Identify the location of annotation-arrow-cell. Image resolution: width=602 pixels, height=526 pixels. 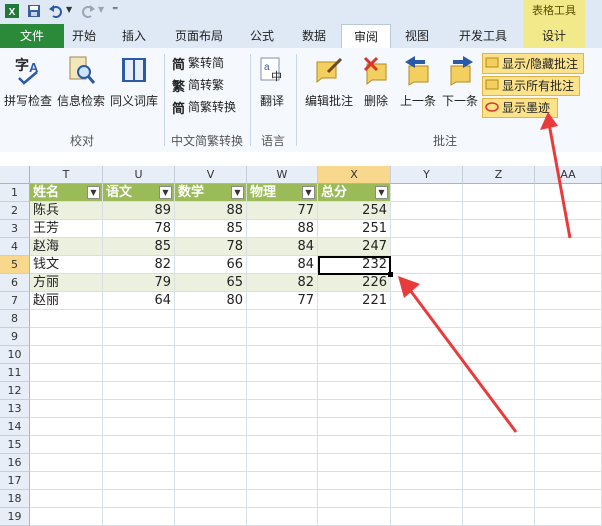
(460, 357).